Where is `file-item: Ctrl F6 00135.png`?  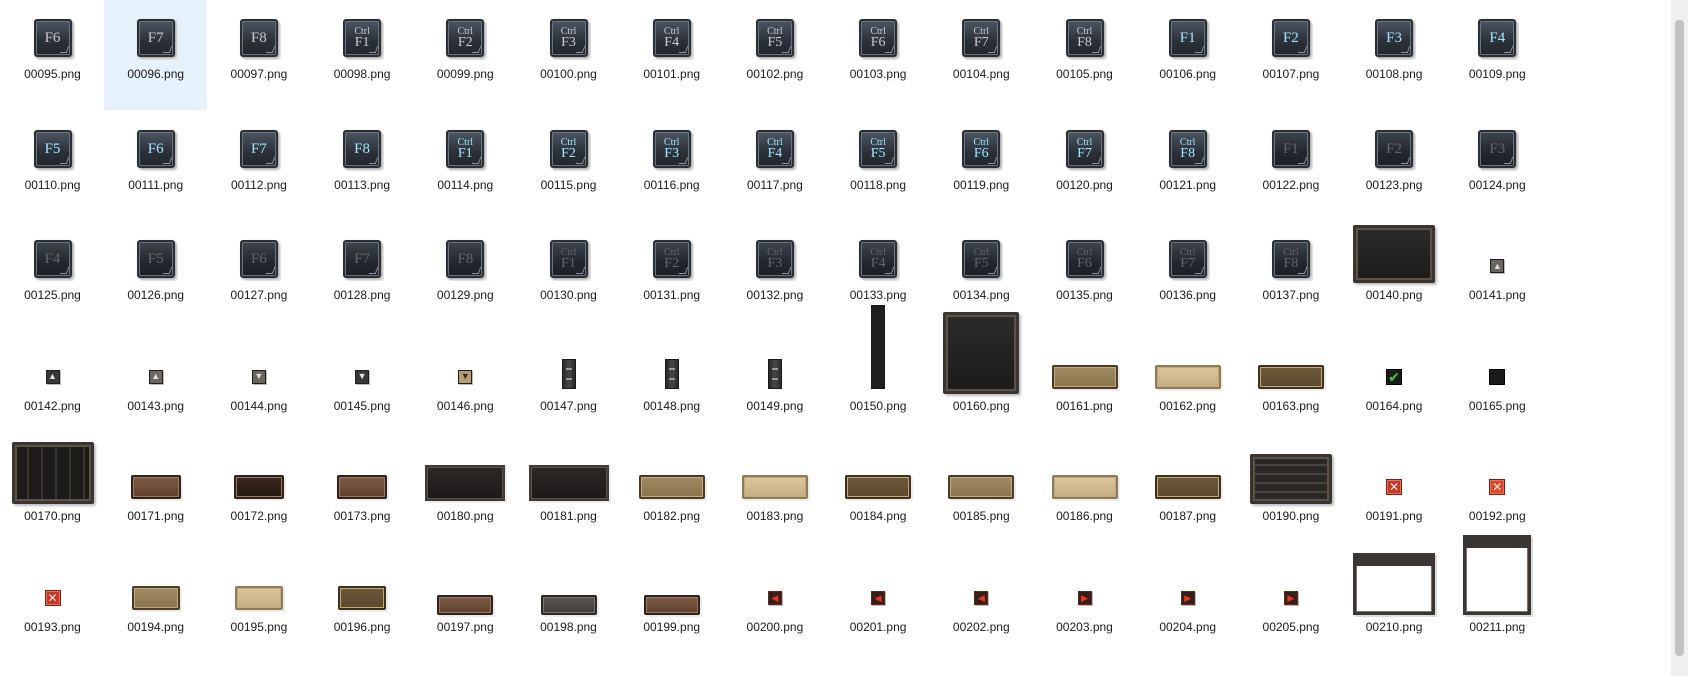 file-item: Ctrl F6 00135.png is located at coordinates (1084, 276).